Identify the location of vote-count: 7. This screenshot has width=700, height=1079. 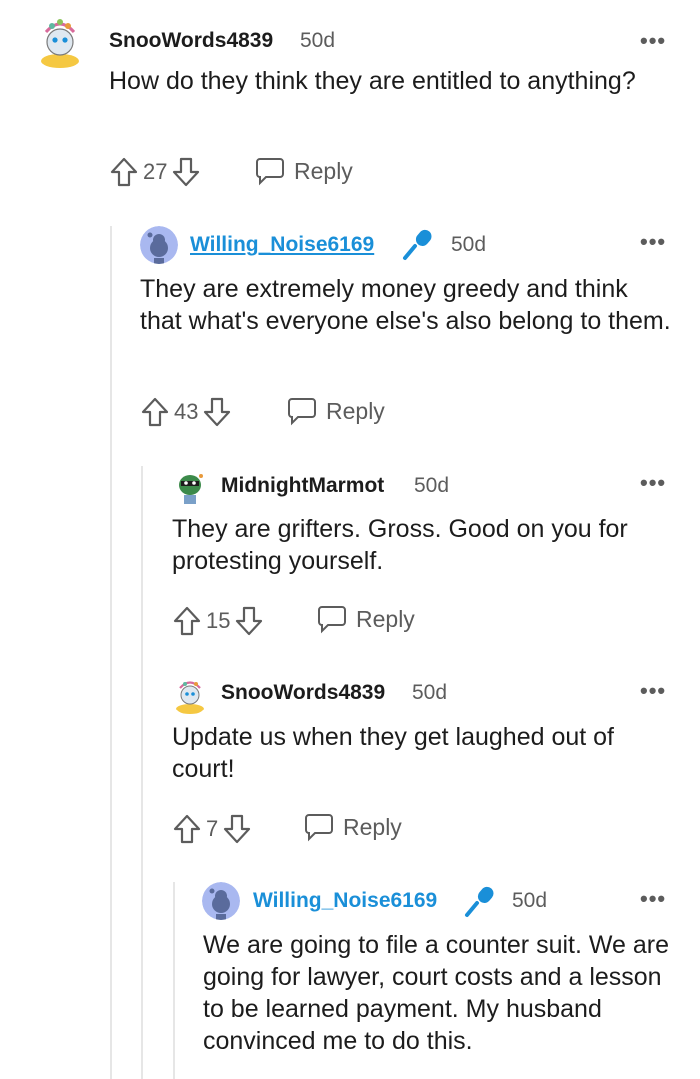
(212, 828).